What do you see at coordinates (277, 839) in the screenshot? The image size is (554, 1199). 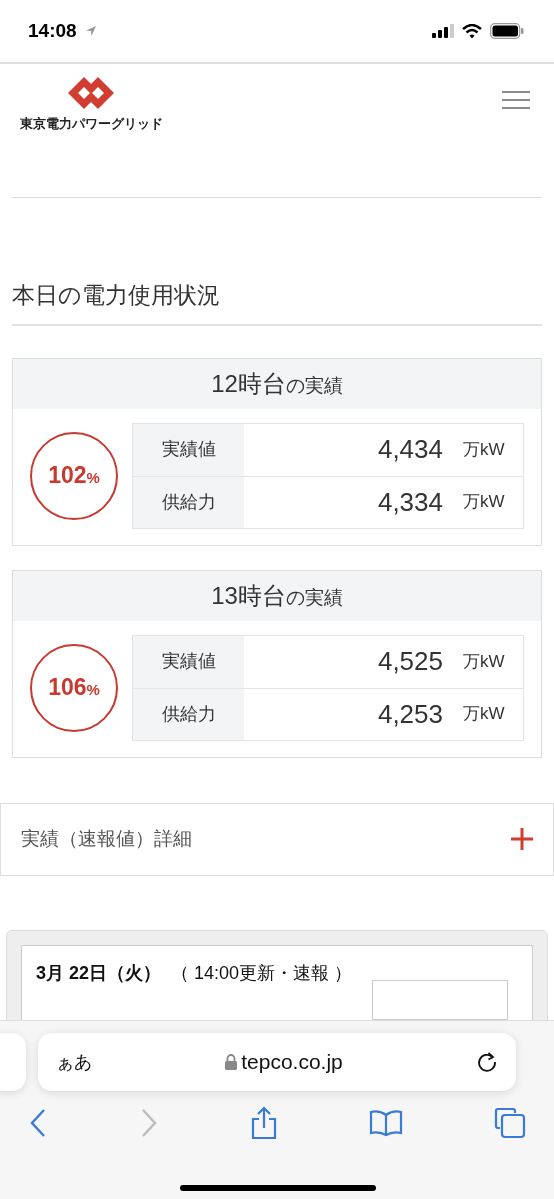 I see `details-accordion: 実績（速報値）詳細` at bounding box center [277, 839].